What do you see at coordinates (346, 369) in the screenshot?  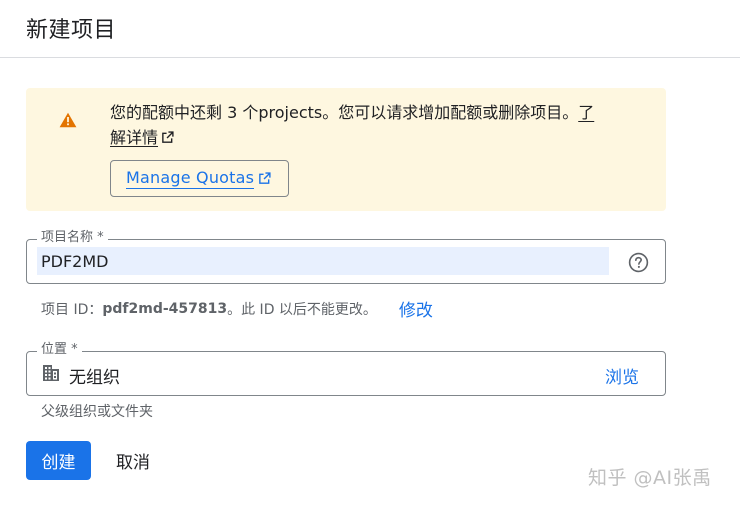 I see `location-field: 位置 * 无组织 浏览` at bounding box center [346, 369].